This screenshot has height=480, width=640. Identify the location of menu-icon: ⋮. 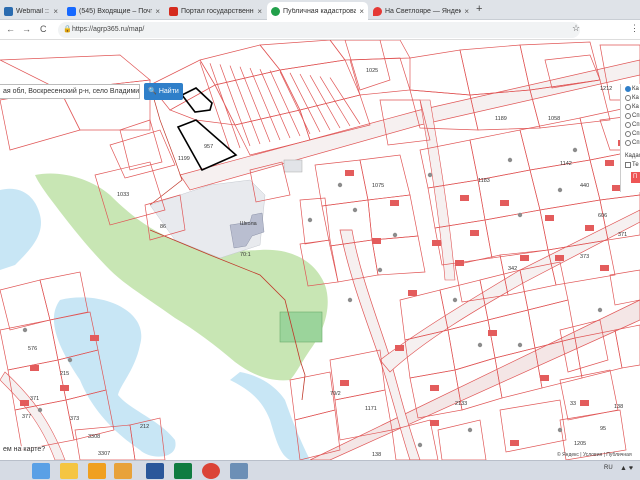
(634, 28).